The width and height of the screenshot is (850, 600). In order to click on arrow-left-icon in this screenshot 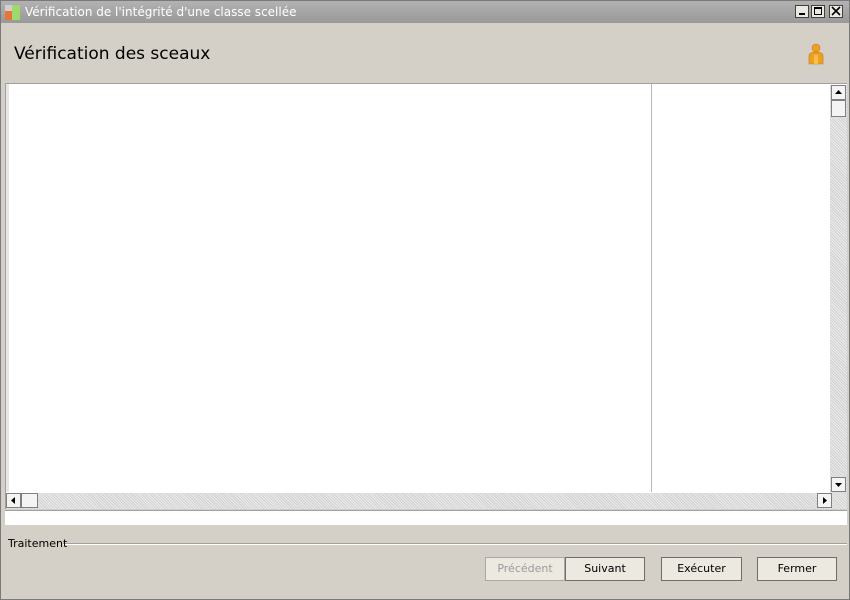, I will do `click(13, 500)`.